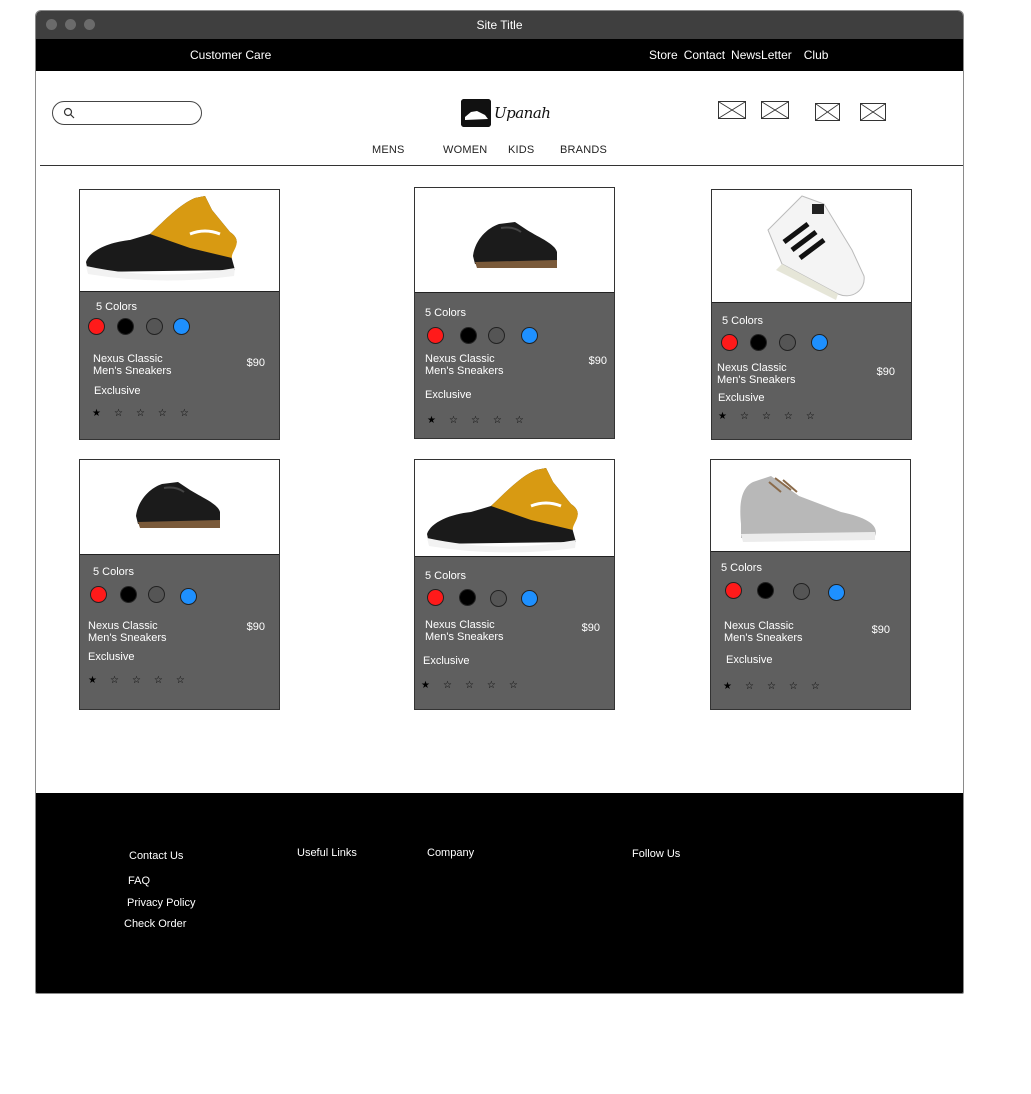  I want to click on footer-check-order: Check Order, so click(155, 924).